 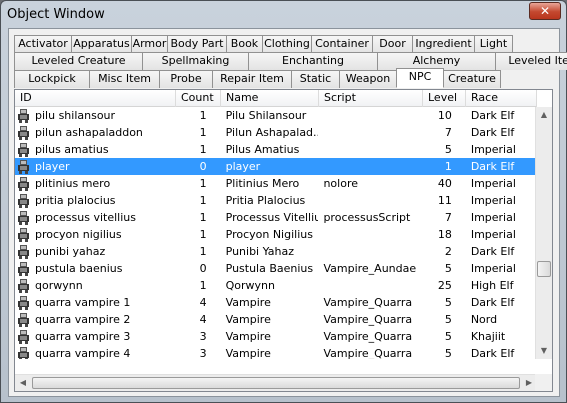 What do you see at coordinates (368, 319) in the screenshot?
I see `cell-script: Vampire_Quarra` at bounding box center [368, 319].